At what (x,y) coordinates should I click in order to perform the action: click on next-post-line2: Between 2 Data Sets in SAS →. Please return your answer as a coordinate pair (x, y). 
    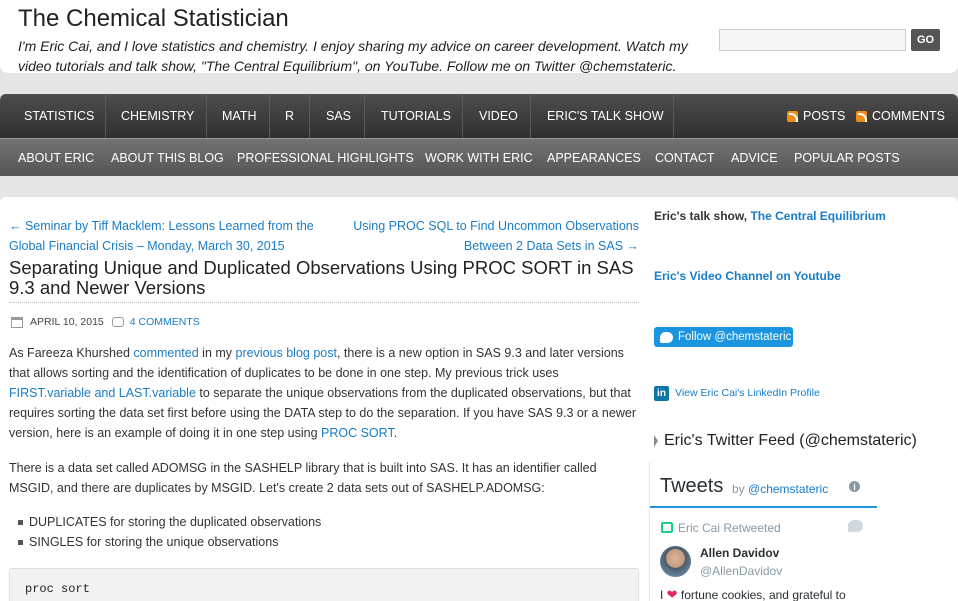
    Looking at the image, I should click on (551, 246).